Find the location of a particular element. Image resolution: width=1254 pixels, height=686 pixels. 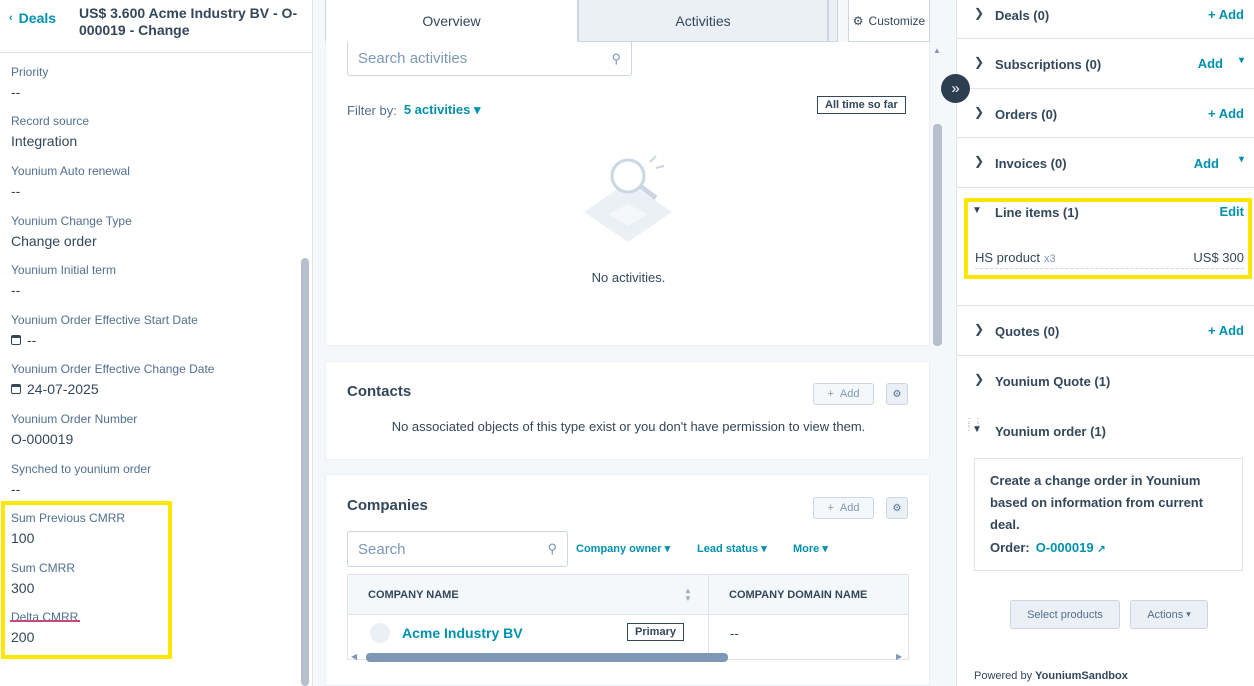

date-input: 24-07-2025 is located at coordinates (112, 389).